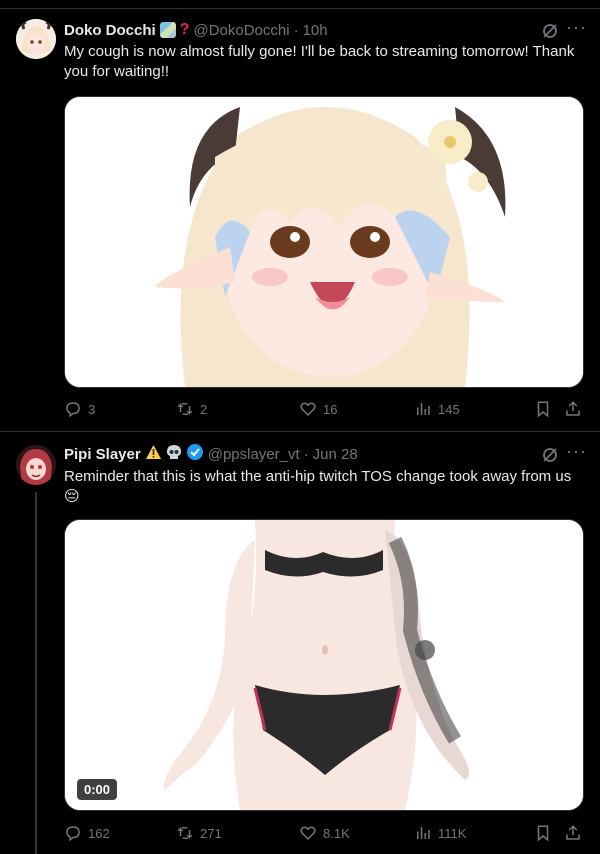  I want to click on display-name: Doko Docchi, so click(110, 30).